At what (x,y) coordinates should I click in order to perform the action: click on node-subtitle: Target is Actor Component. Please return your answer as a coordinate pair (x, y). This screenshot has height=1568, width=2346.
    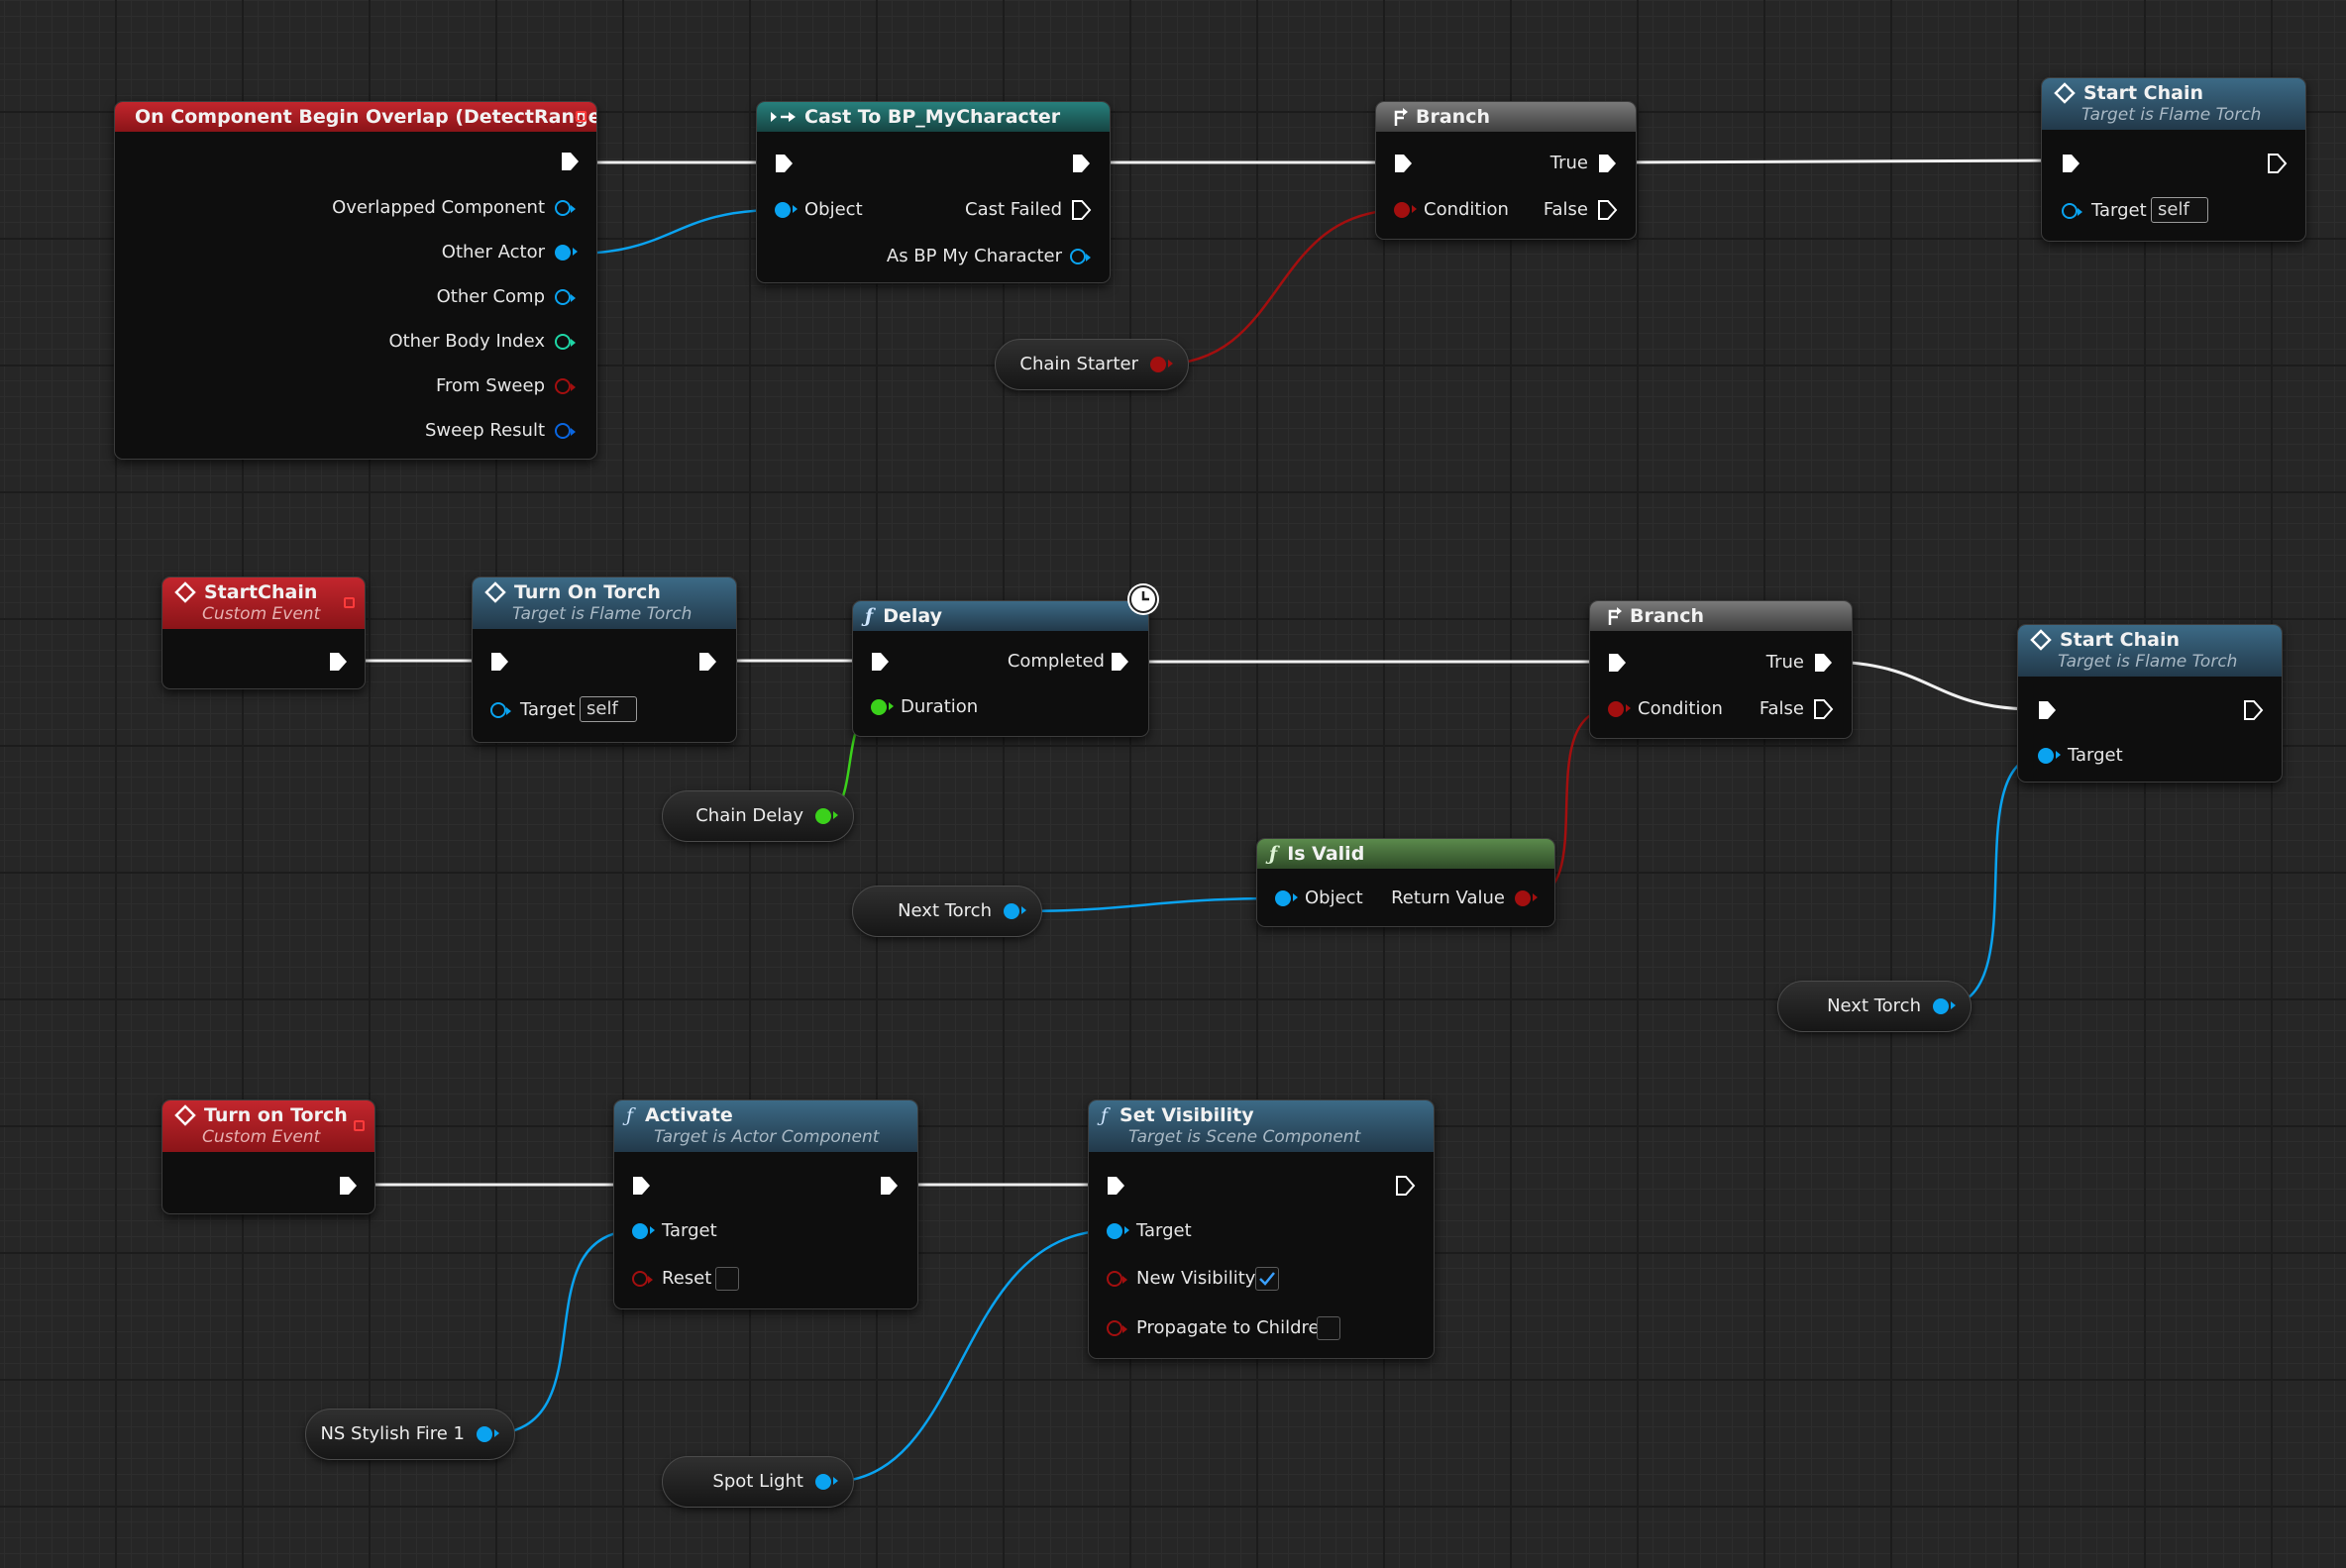
    Looking at the image, I should click on (767, 1137).